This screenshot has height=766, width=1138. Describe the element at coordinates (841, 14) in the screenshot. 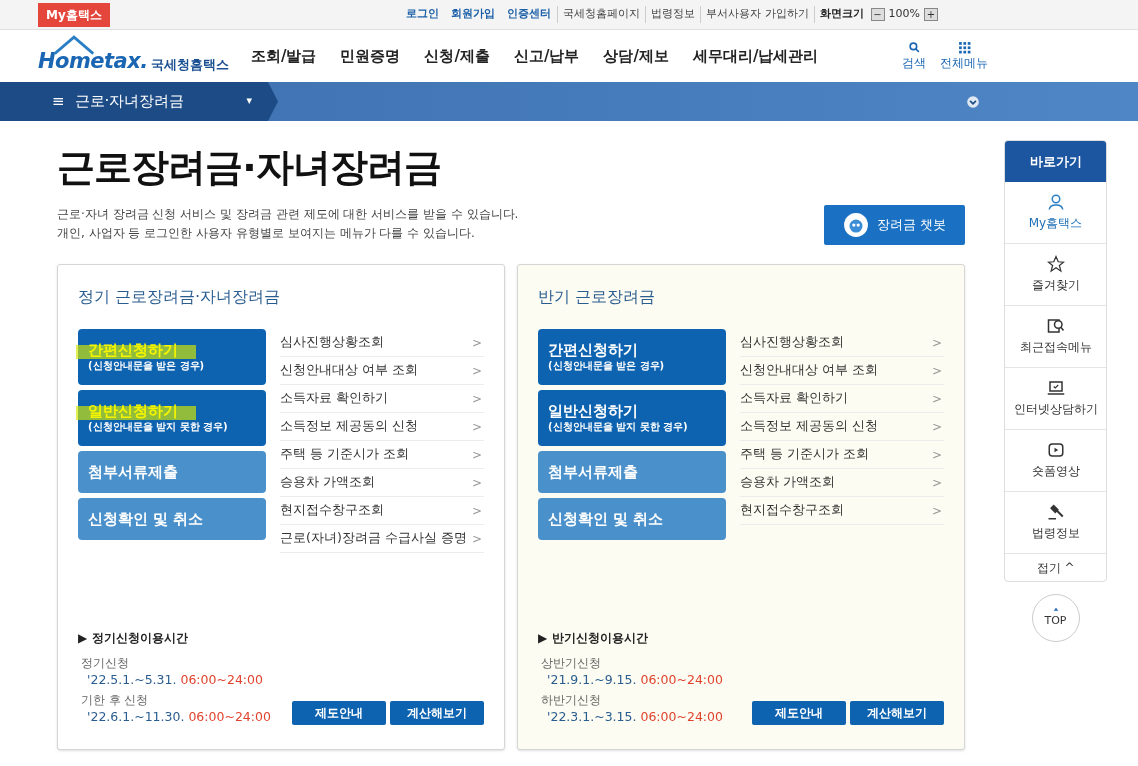

I see `zoom-label: 화면크기` at that location.